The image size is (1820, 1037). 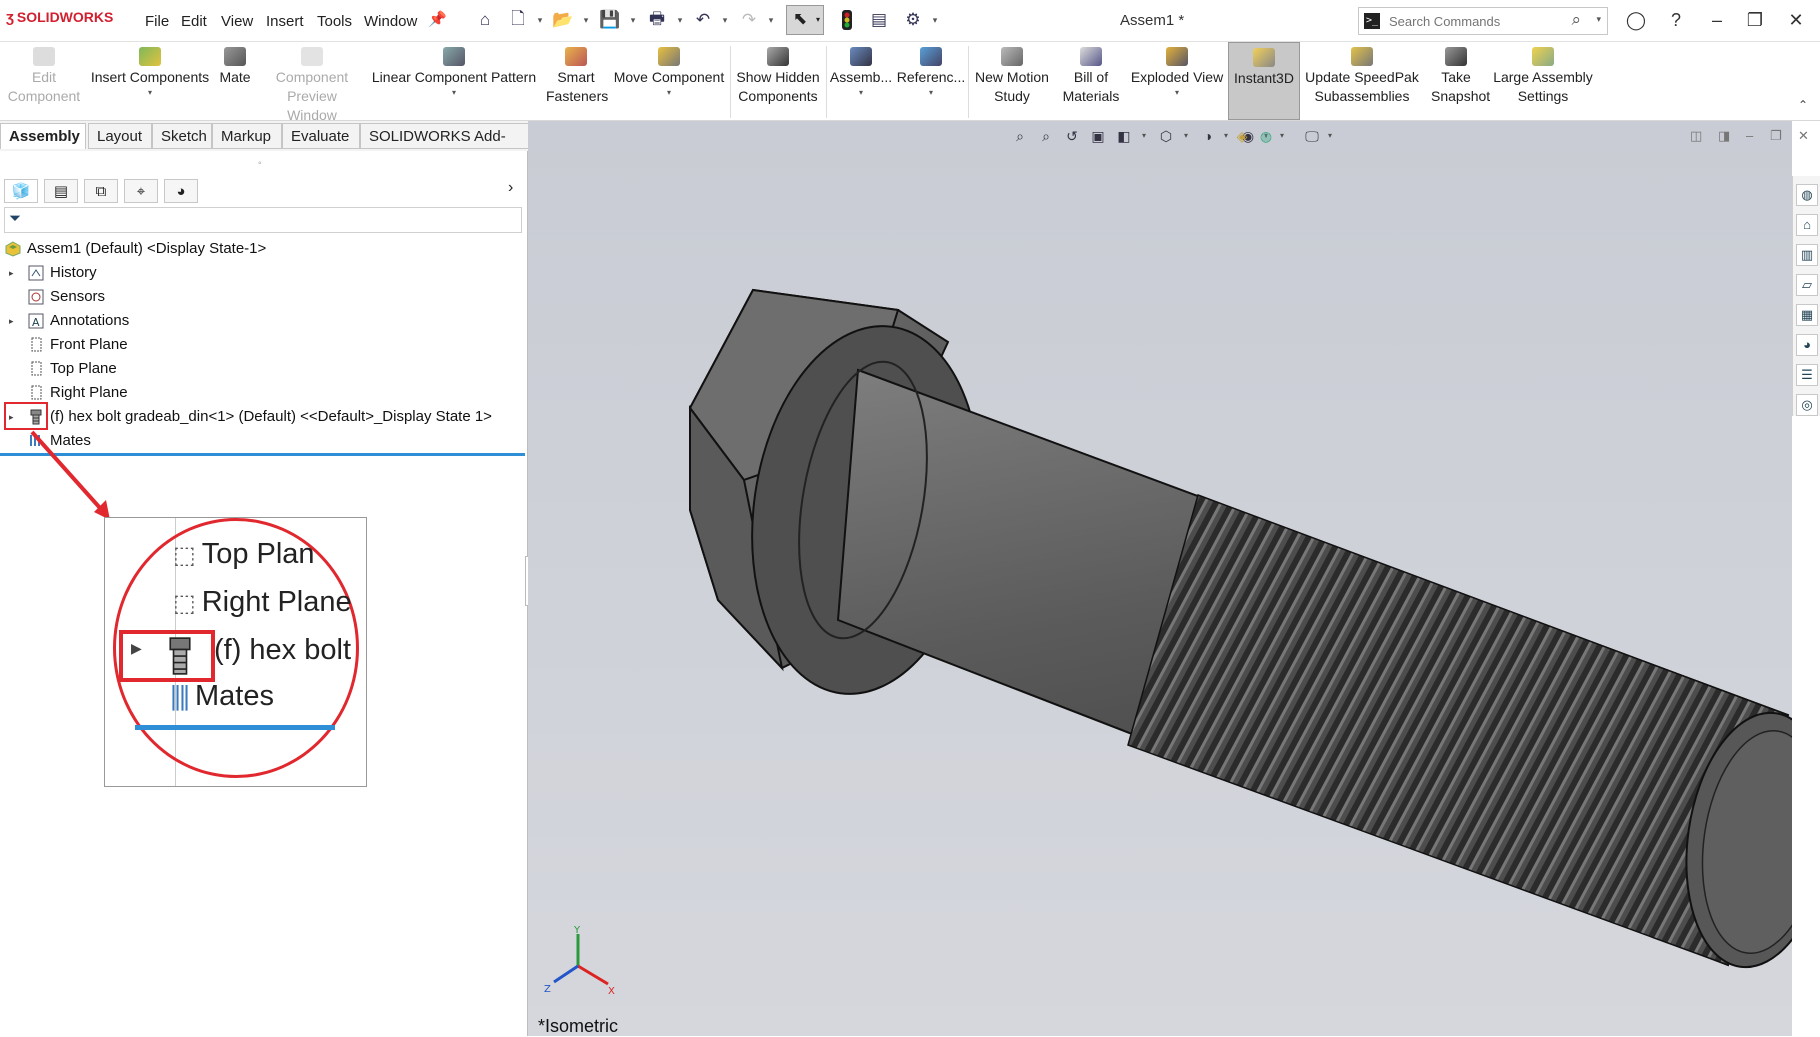 I want to click on bill-of-materials-button: Bill of Materials, so click(x=1091, y=81).